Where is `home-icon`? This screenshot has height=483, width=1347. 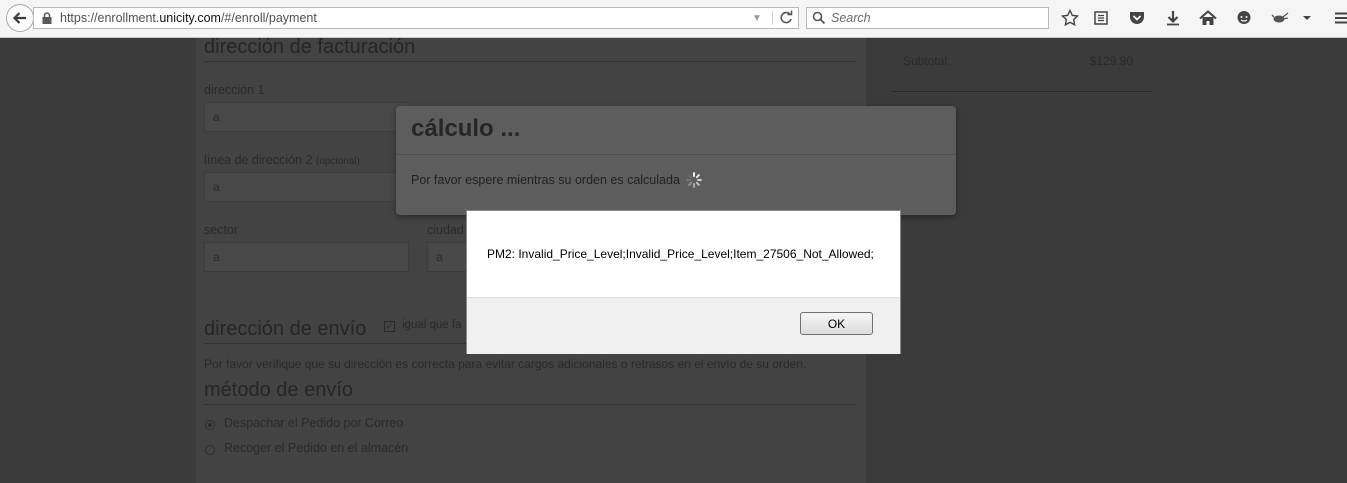
home-icon is located at coordinates (1208, 18).